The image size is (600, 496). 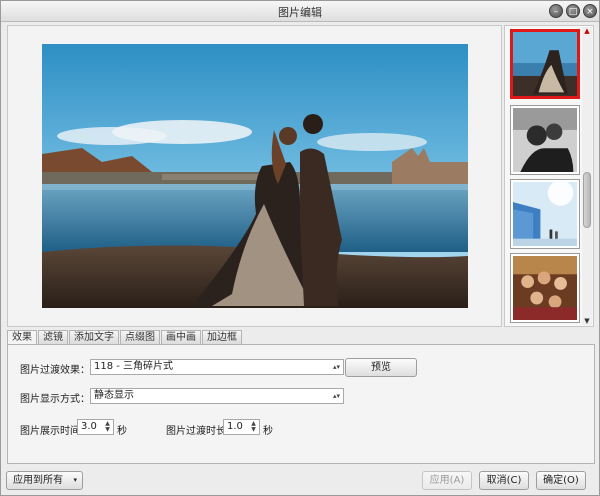 I want to click on tab-add-text: 添加文字, so click(x=94, y=337).